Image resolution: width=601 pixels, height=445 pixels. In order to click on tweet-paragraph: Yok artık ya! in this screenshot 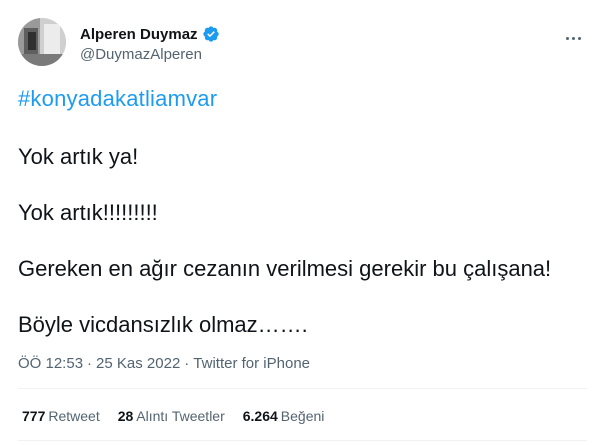, I will do `click(78, 156)`.